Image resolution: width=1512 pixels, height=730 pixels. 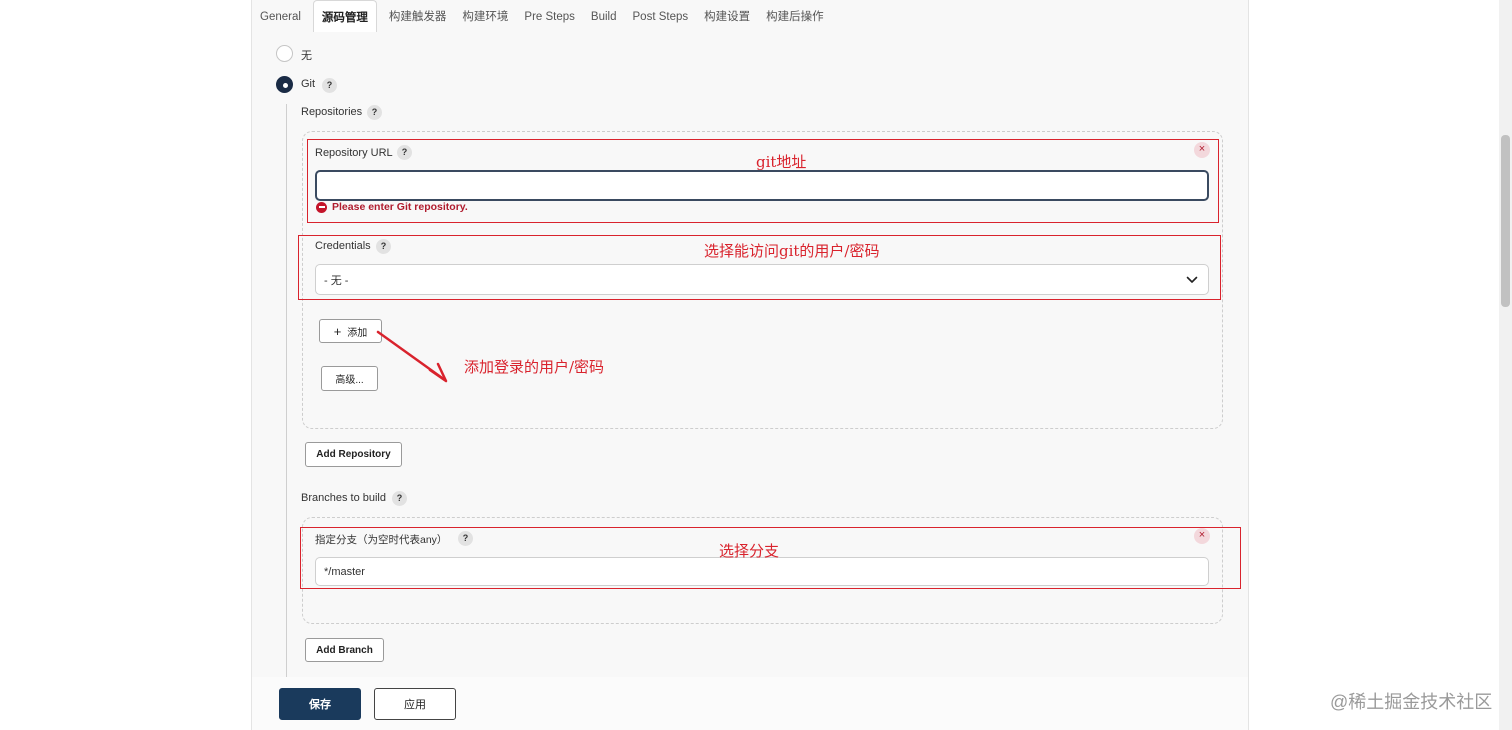 I want to click on repositories-label: Repositories, so click(x=332, y=112).